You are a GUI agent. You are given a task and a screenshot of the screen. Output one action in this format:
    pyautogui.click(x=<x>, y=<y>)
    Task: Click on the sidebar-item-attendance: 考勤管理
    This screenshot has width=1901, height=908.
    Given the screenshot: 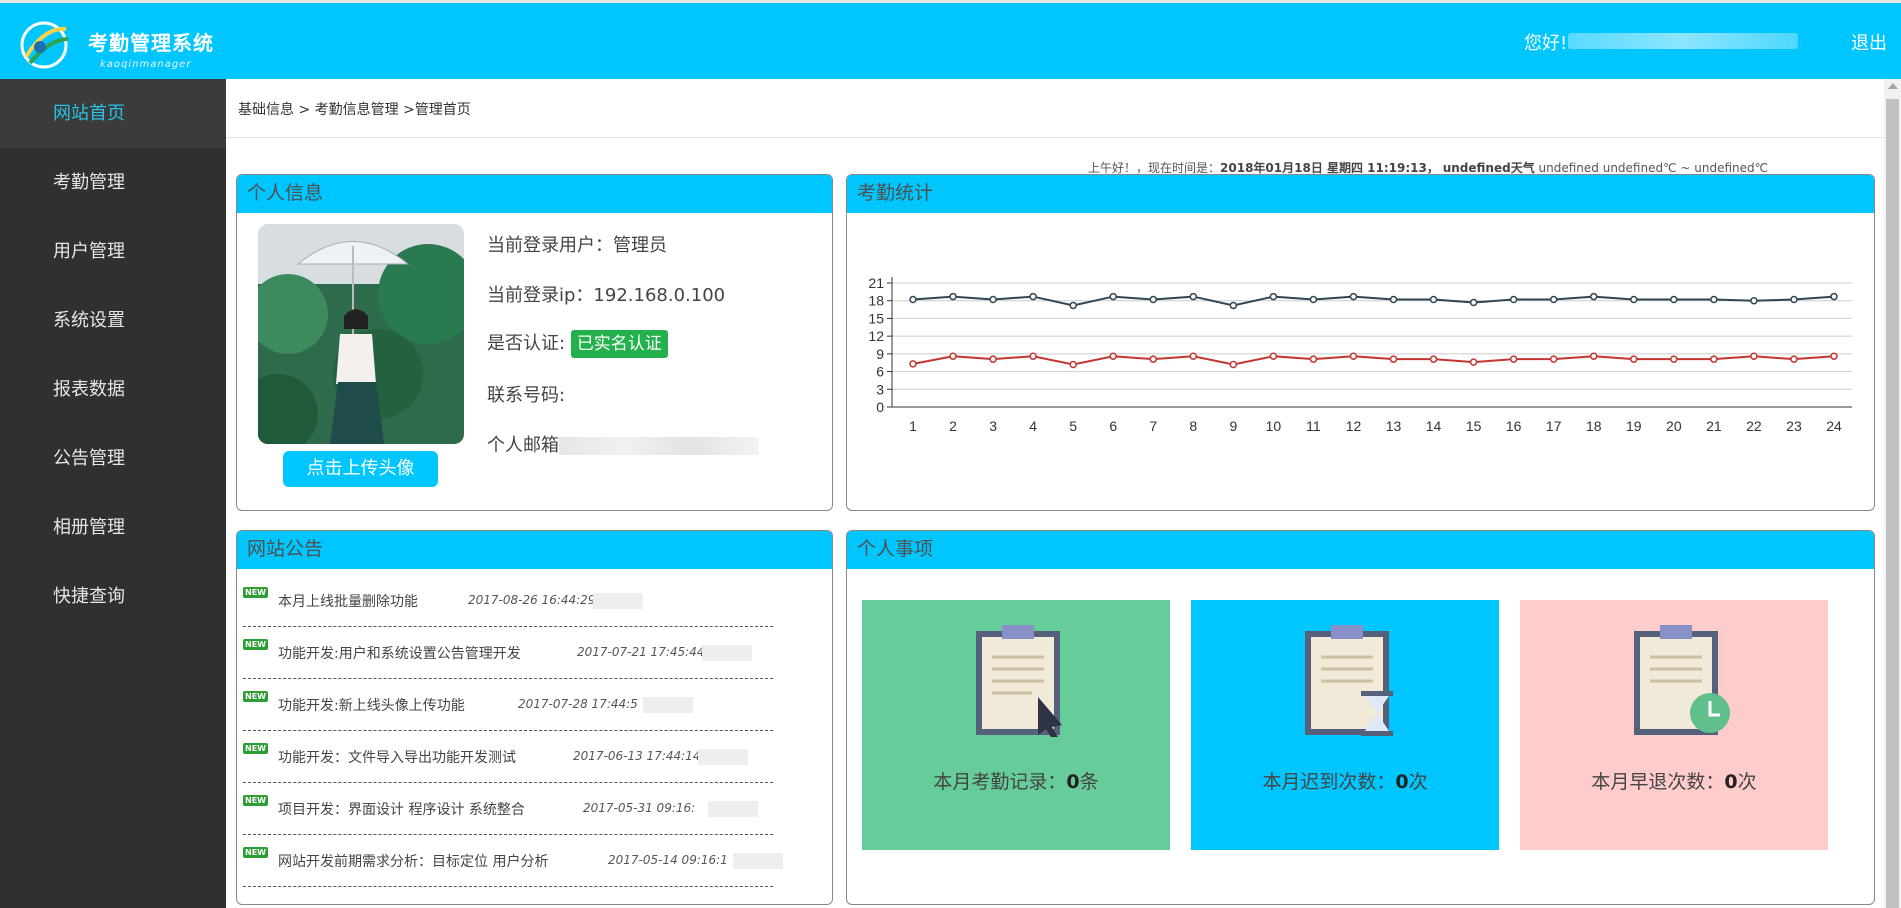 What is the action you would take?
    pyautogui.click(x=113, y=182)
    